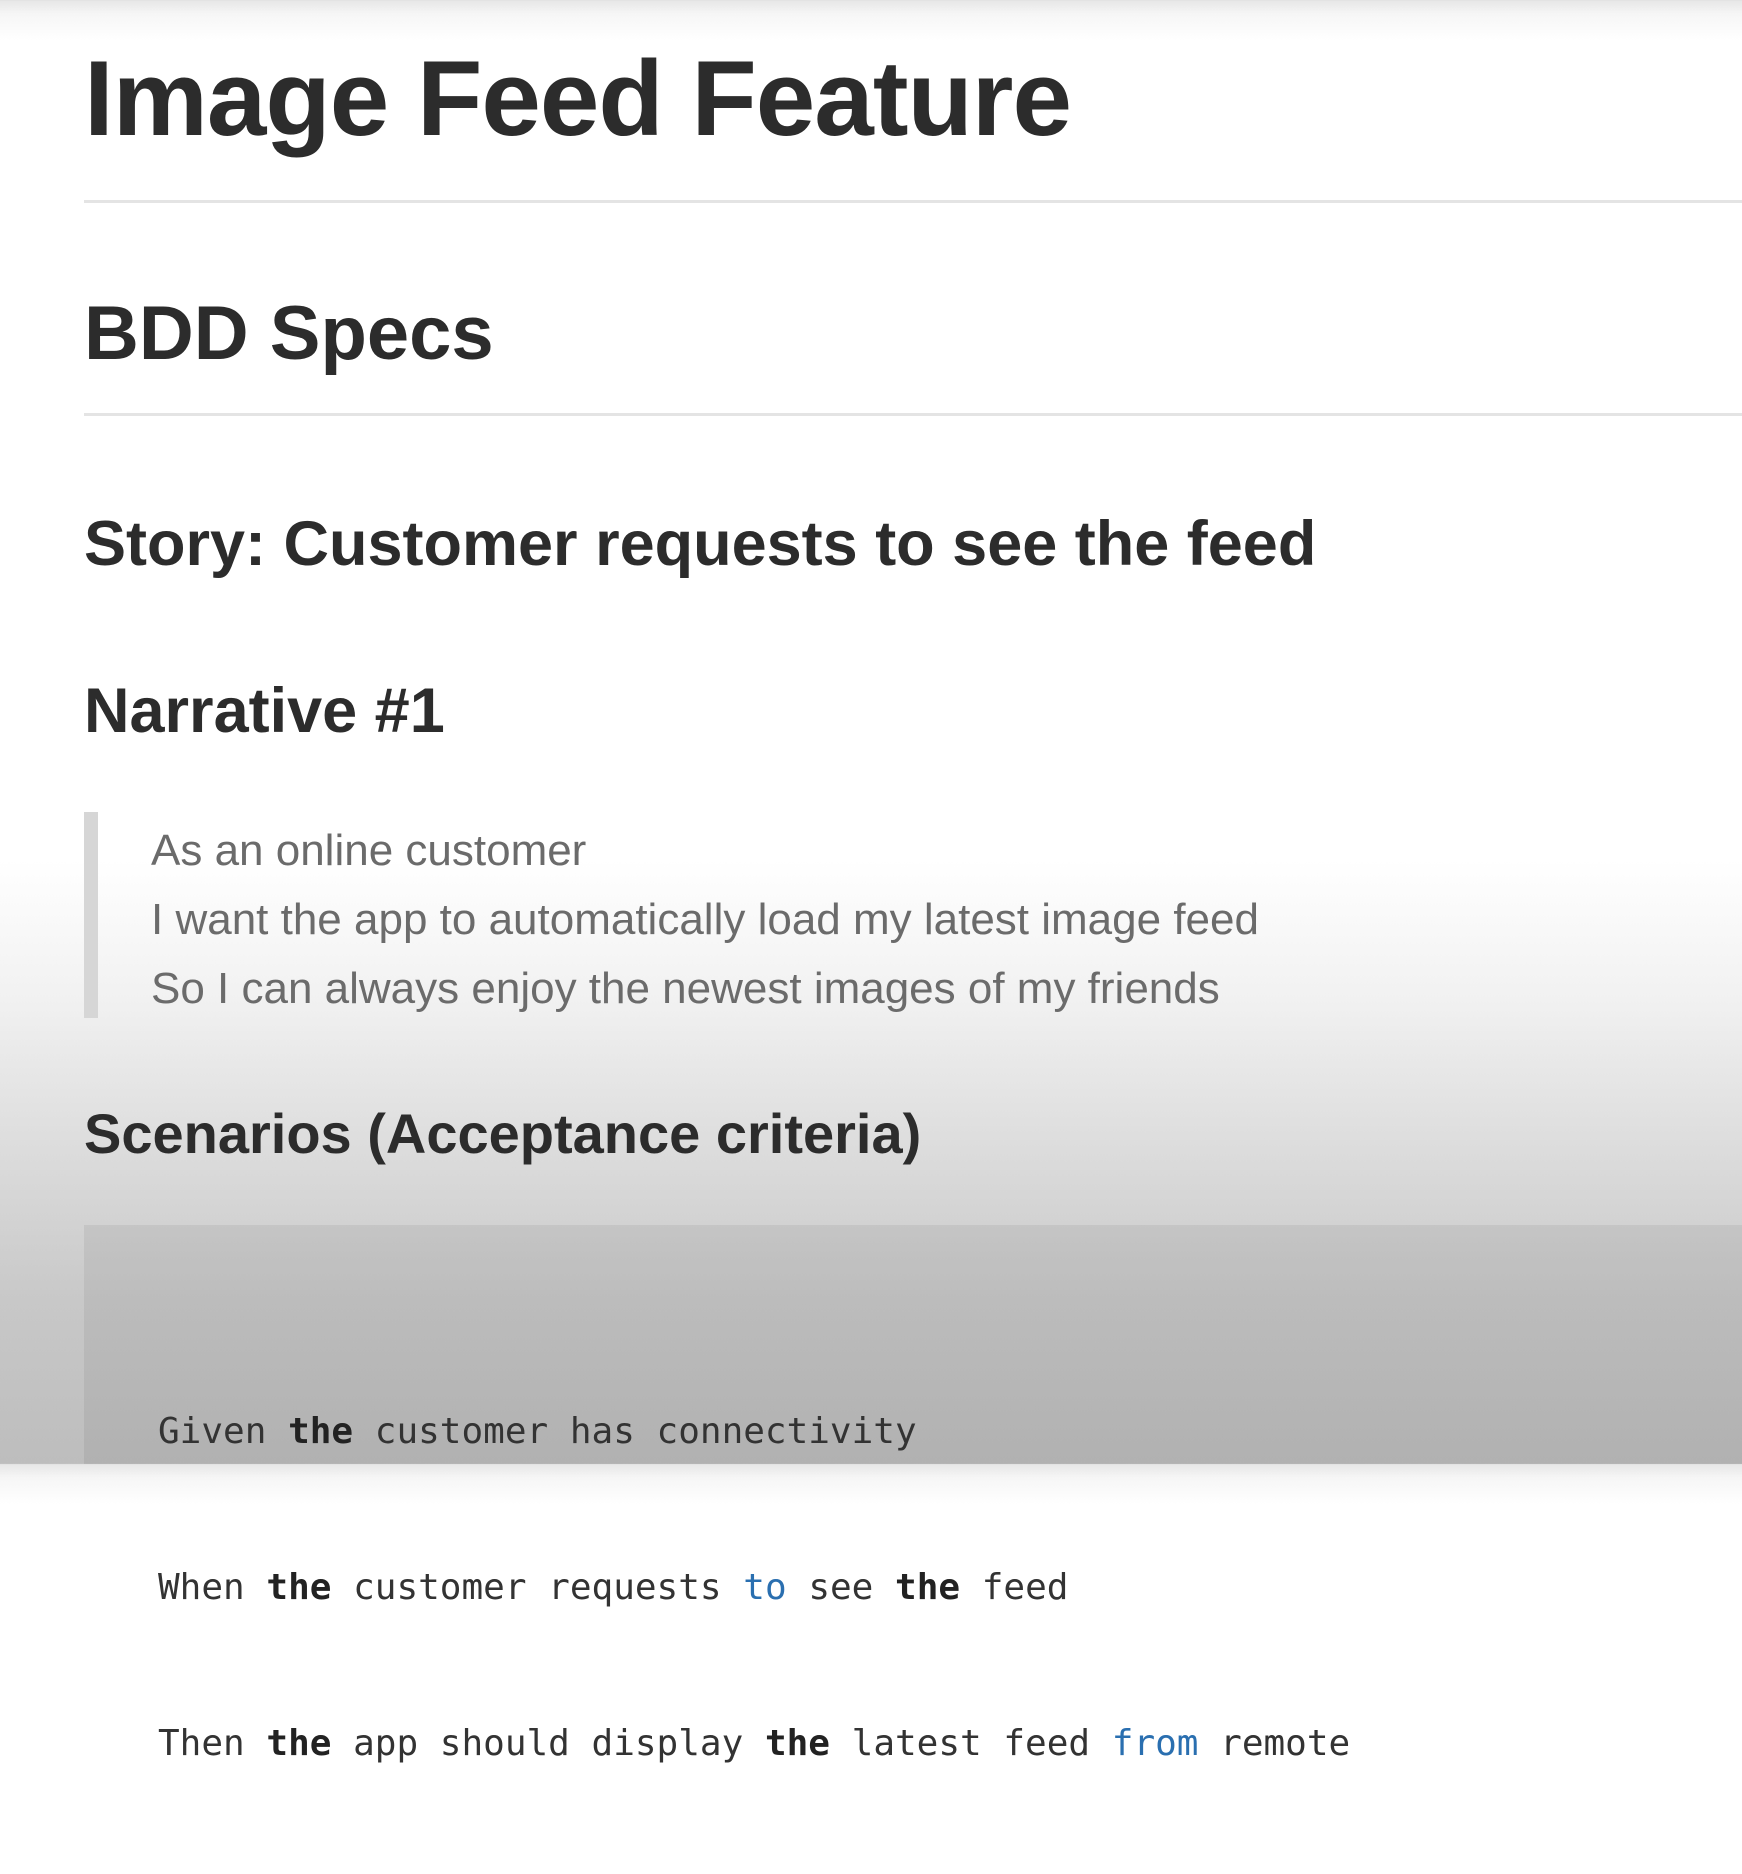 The image size is (1742, 1874). Describe the element at coordinates (201, 1743) in the screenshot. I see `code-token: Then` at that location.